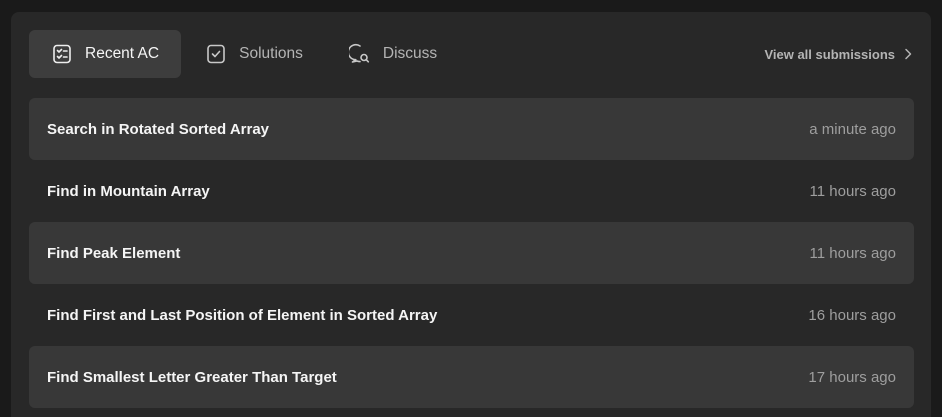 The image size is (942, 417). Describe the element at coordinates (852, 377) in the screenshot. I see `submission-time: 17 hours ago` at that location.